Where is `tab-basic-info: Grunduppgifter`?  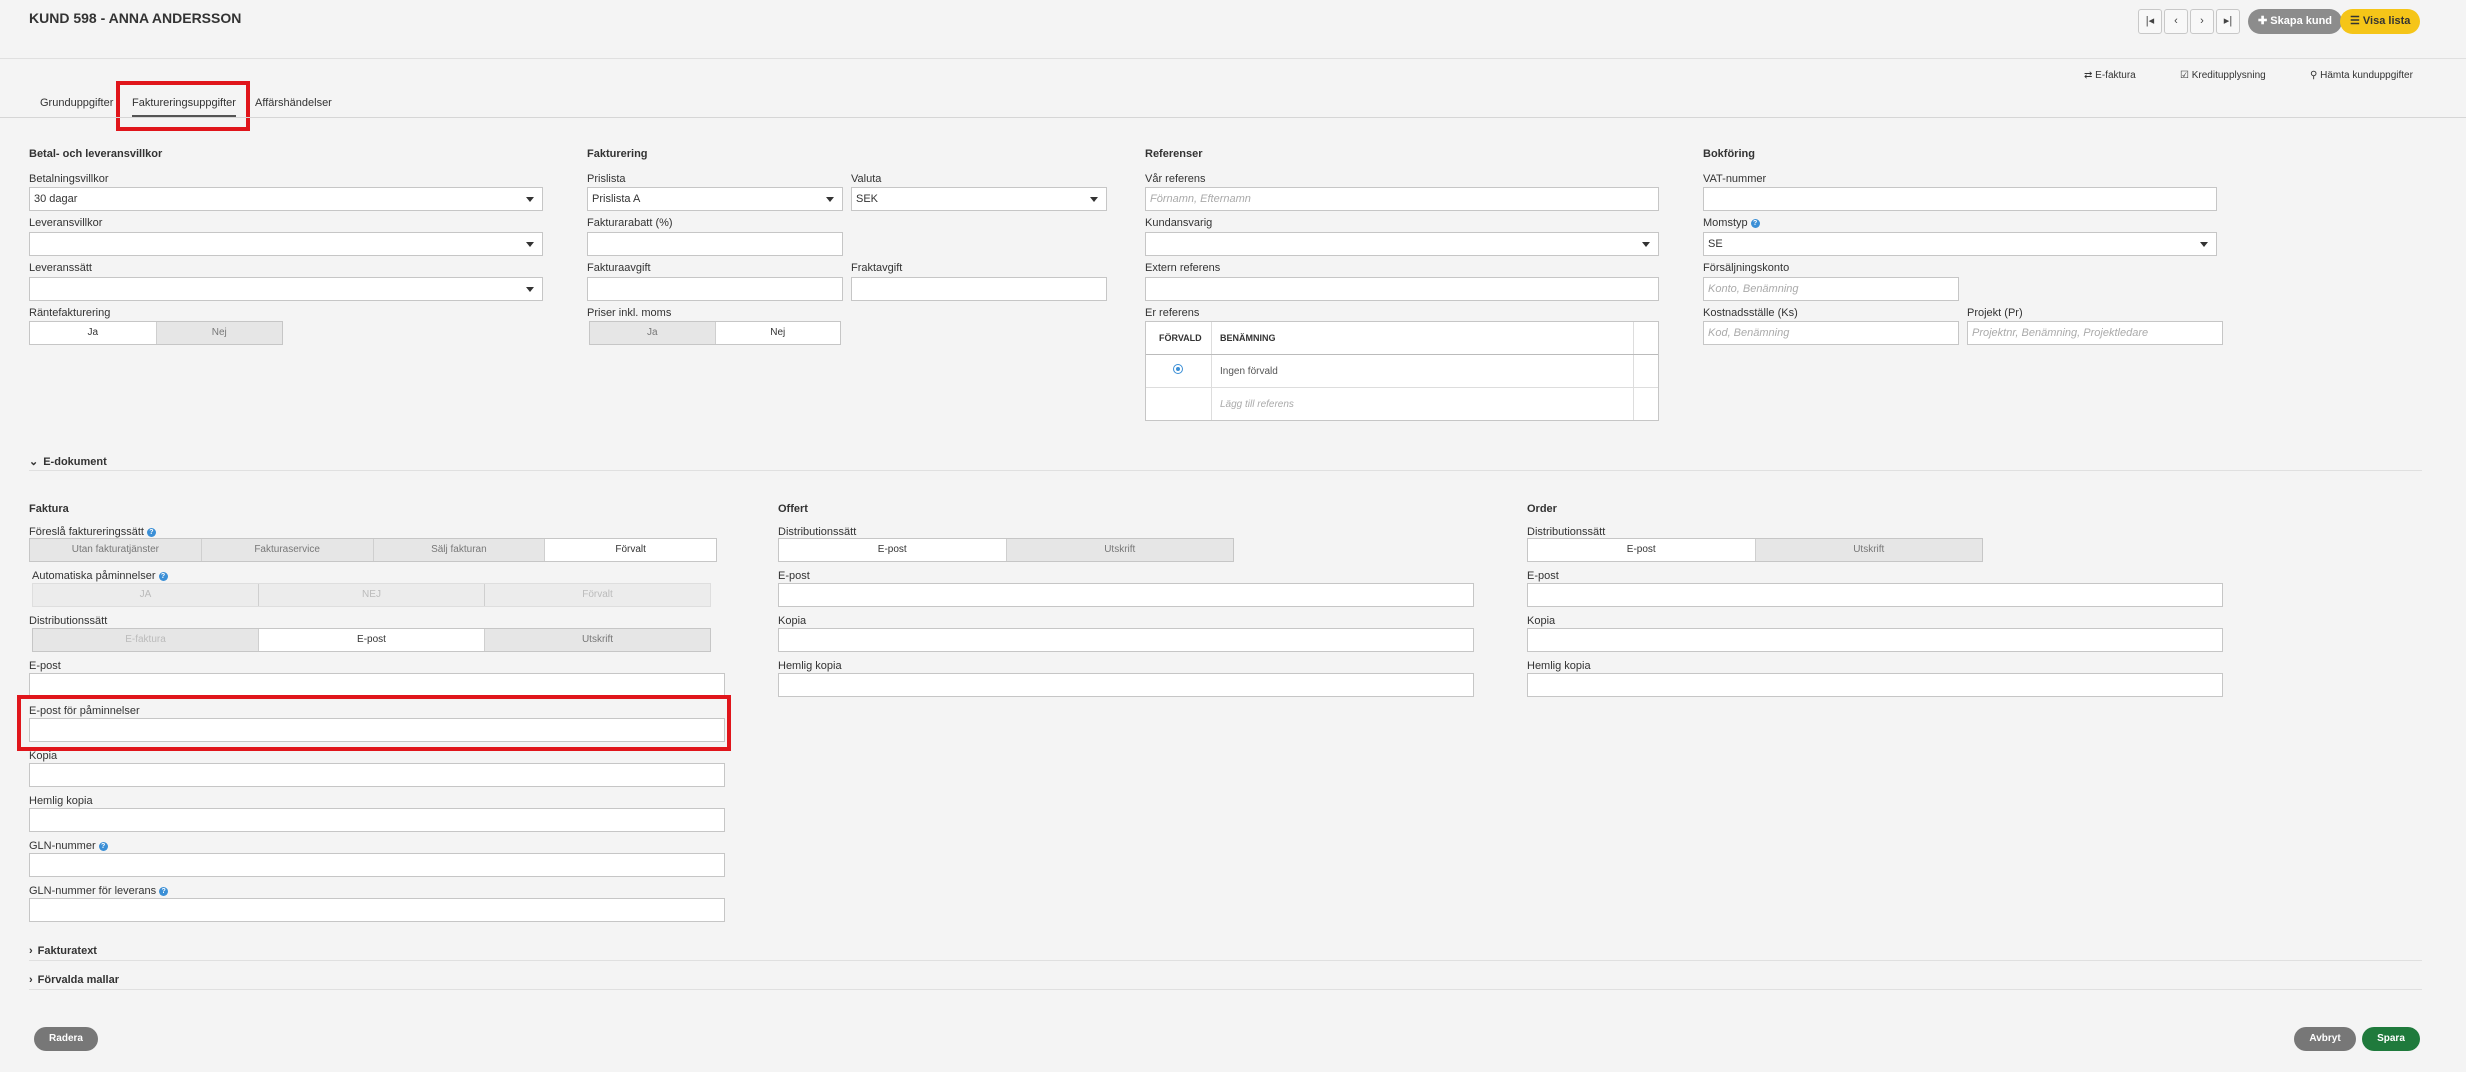
tab-basic-info: Grunduppgifter is located at coordinates (76, 103).